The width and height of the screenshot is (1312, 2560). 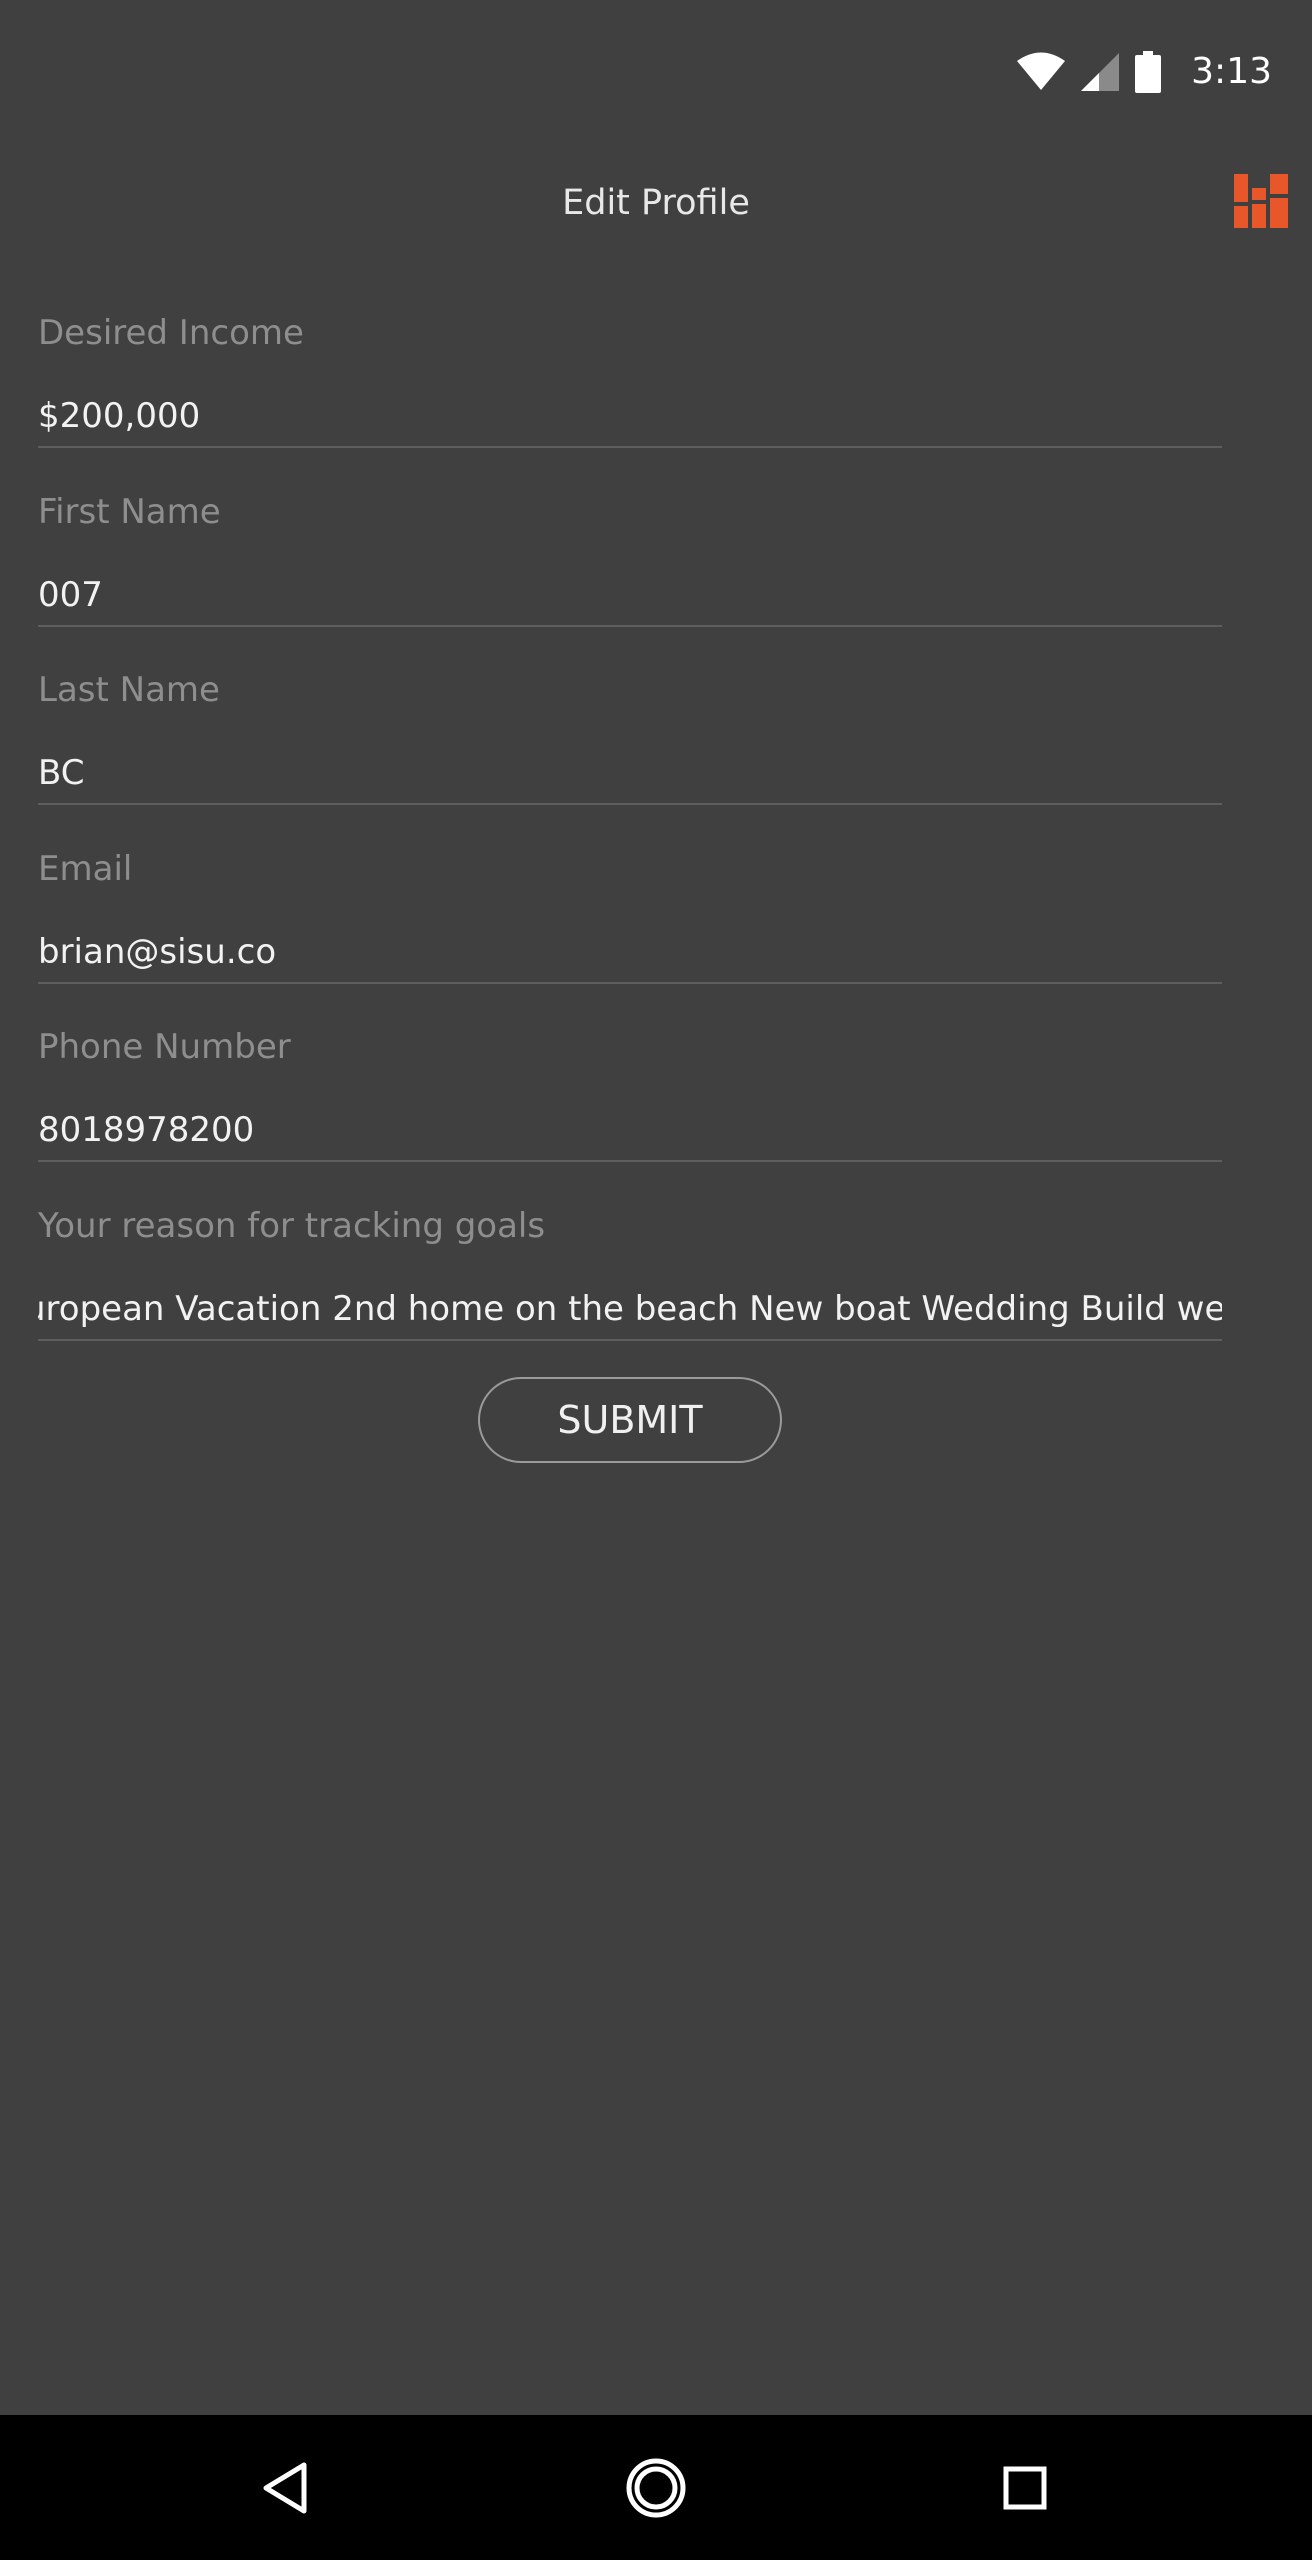 I want to click on home-icon, so click(x=656, y=2488).